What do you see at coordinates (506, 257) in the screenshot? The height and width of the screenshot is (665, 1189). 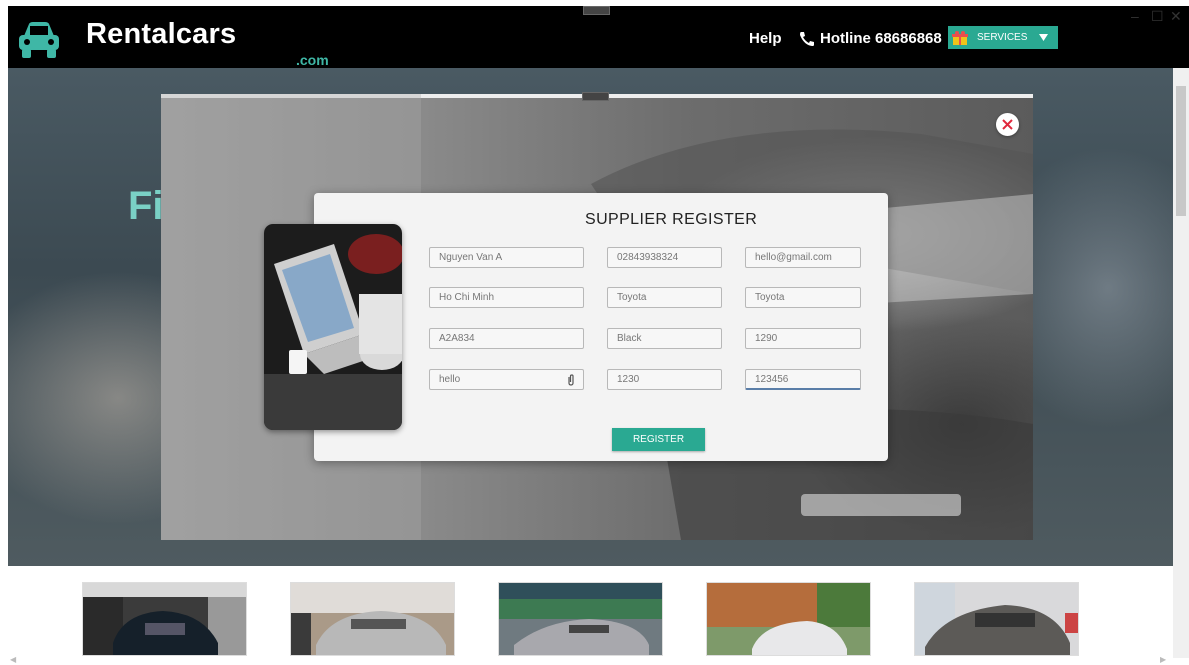 I see `supplier-name-field: Nguyen Van A` at bounding box center [506, 257].